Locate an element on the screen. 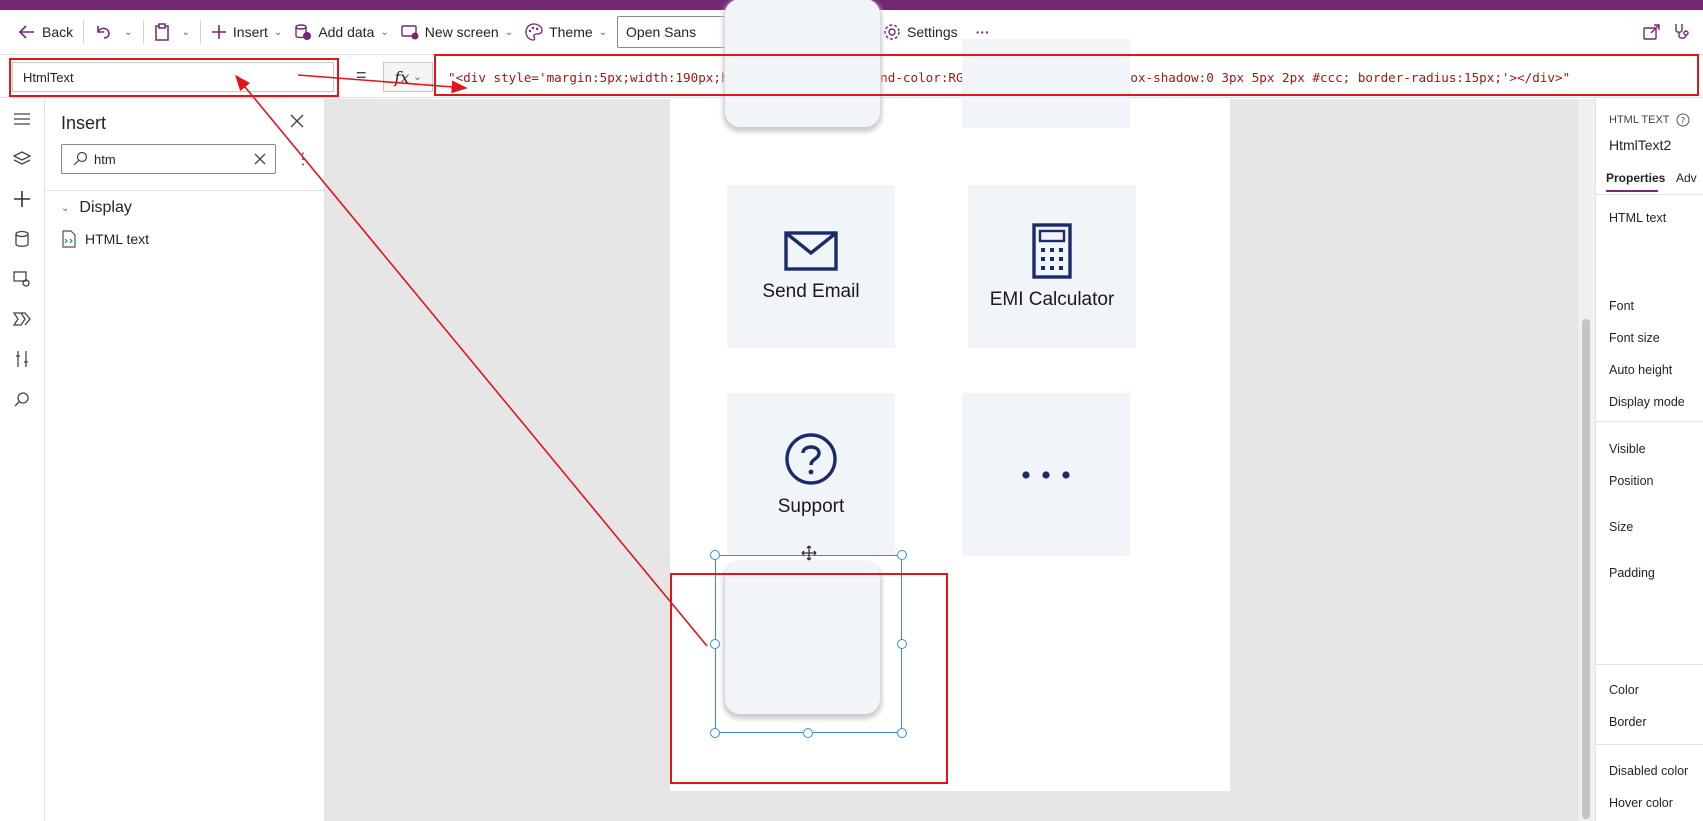  share-icon is located at coordinates (1651, 32).